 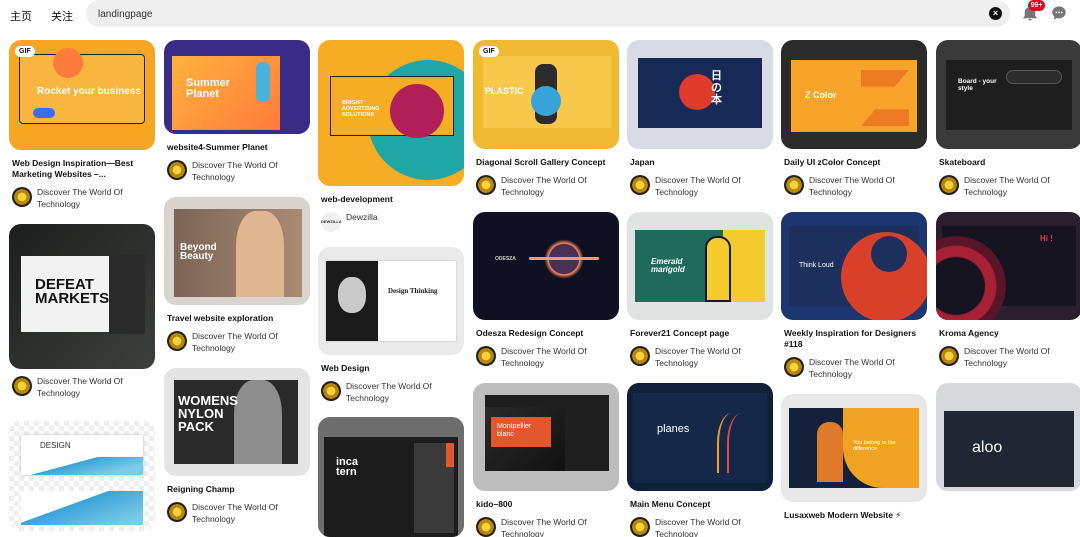 What do you see at coordinates (236, 147) in the screenshot?
I see `pin-title: website4-Summer Planet` at bounding box center [236, 147].